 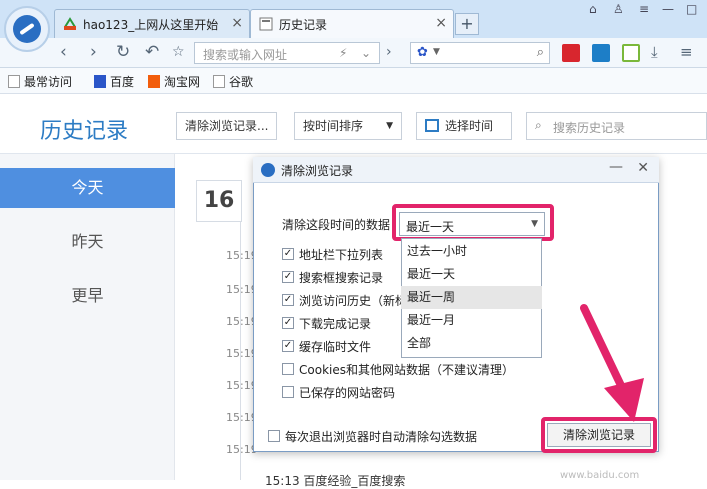 I want to click on checkbox-cookies, so click(x=288, y=369).